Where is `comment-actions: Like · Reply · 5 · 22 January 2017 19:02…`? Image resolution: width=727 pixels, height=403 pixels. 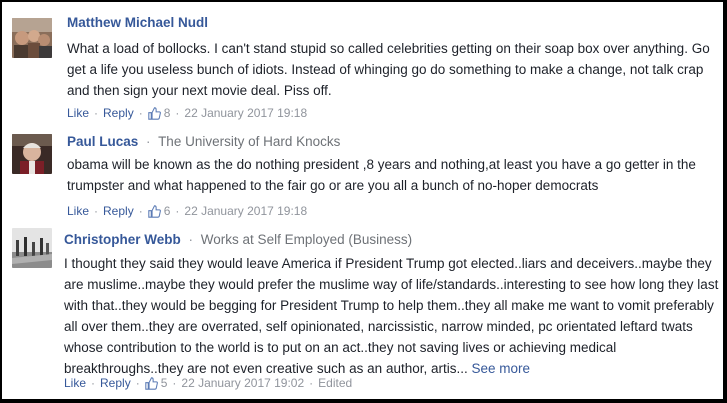
comment-actions: Like · Reply · 5 · 22 January 2017 19:02… is located at coordinates (208, 383).